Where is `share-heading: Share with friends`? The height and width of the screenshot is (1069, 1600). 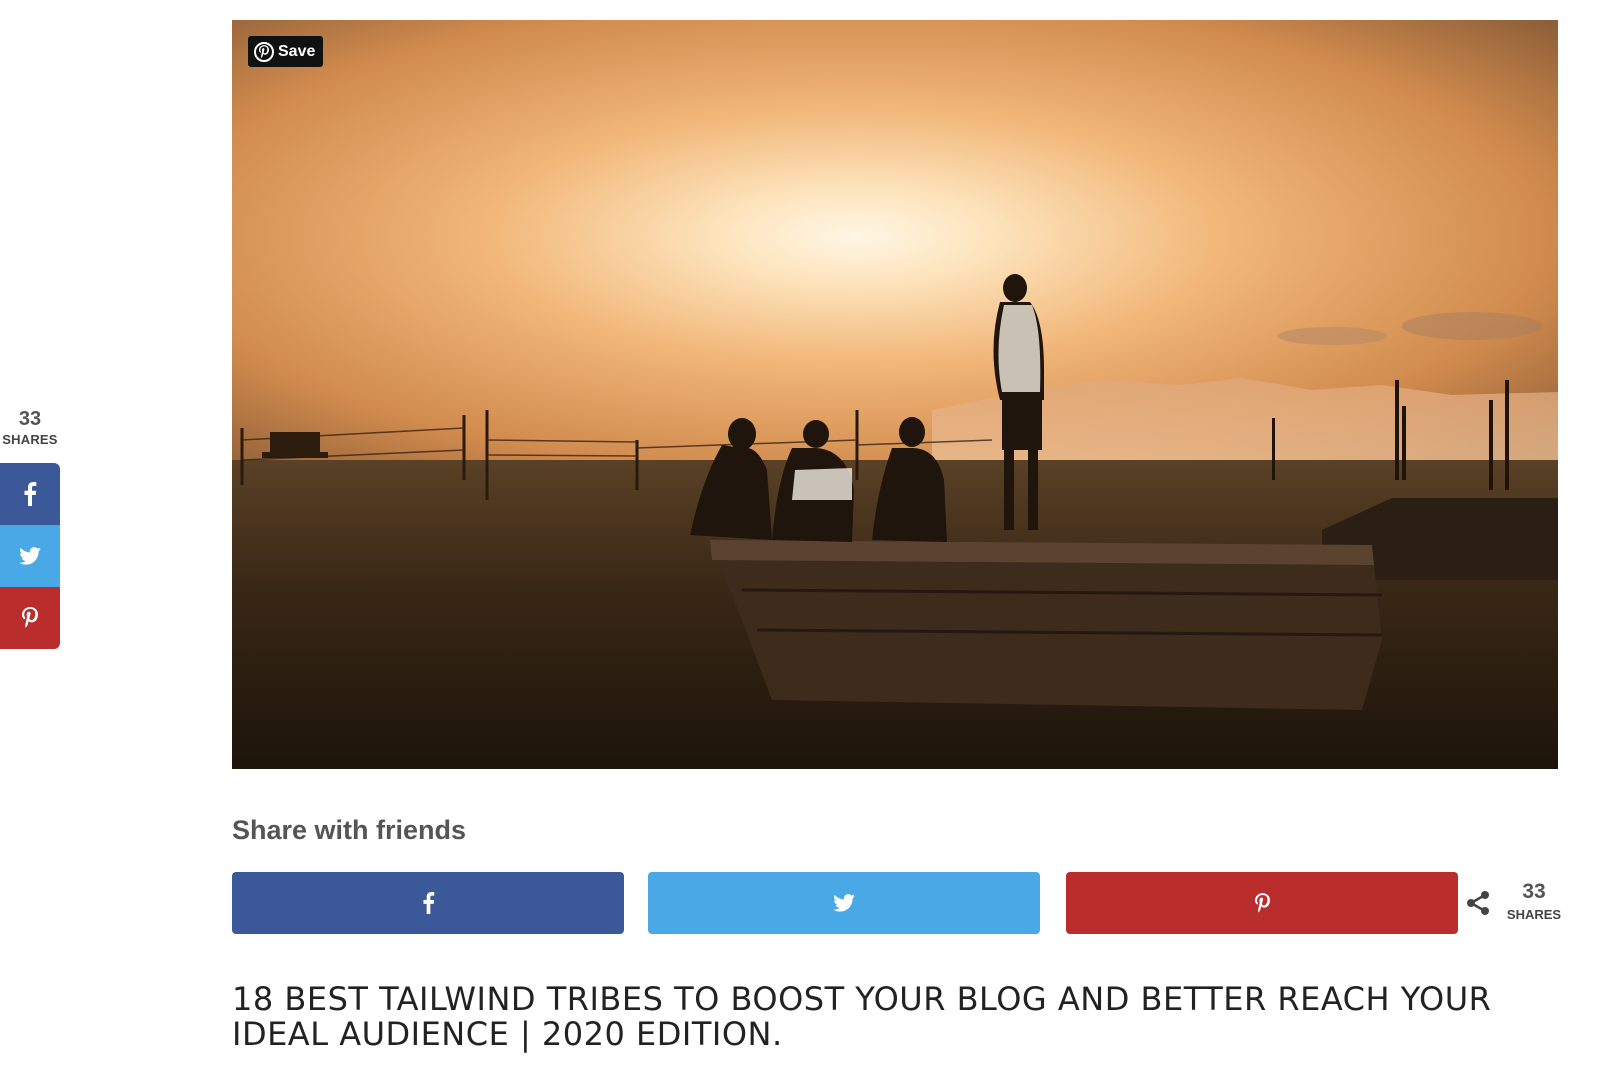 share-heading: Share with friends is located at coordinates (349, 830).